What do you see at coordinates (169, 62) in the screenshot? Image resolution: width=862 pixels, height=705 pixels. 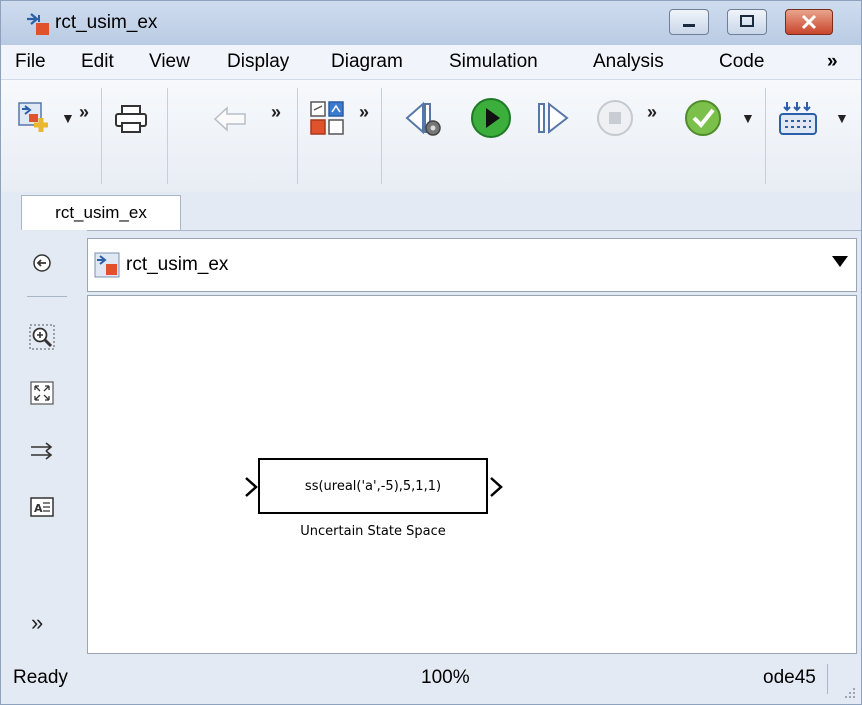 I see `menu-view: View` at bounding box center [169, 62].